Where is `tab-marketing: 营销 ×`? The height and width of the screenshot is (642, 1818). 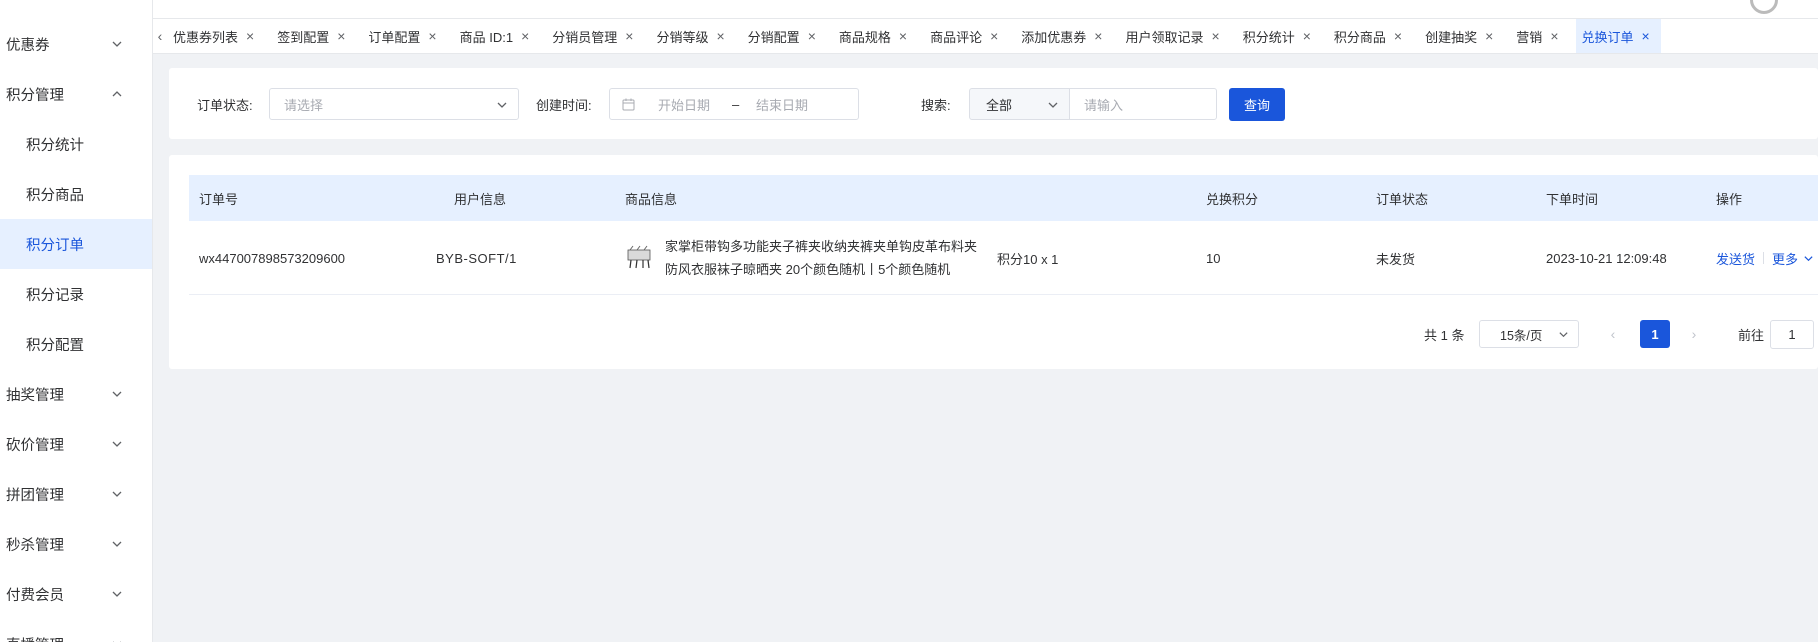 tab-marketing: 营销 × is located at coordinates (1539, 36).